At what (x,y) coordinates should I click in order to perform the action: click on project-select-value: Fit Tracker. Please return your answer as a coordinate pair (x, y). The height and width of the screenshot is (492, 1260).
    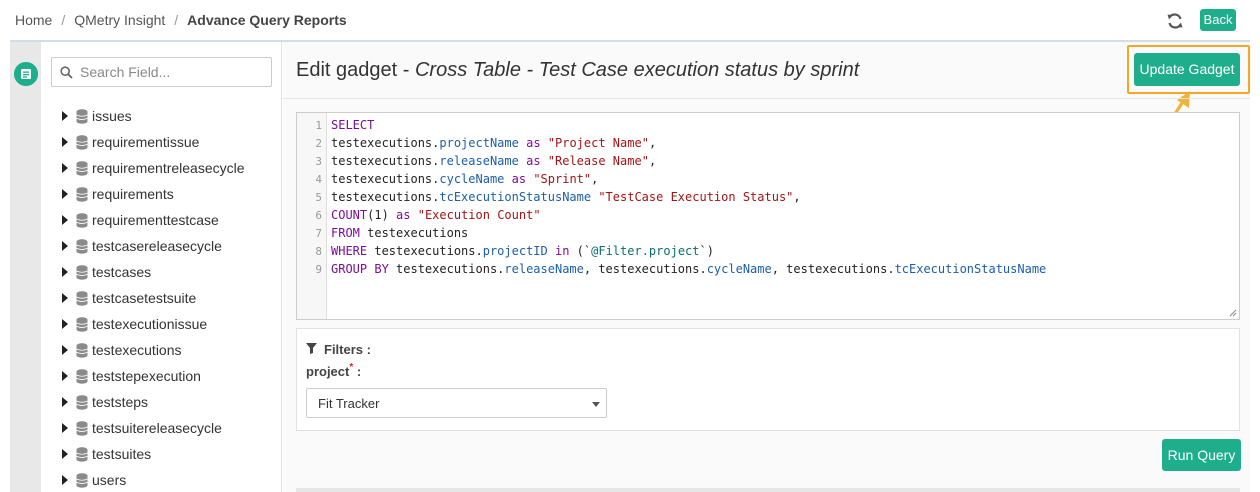
    Looking at the image, I should click on (349, 403).